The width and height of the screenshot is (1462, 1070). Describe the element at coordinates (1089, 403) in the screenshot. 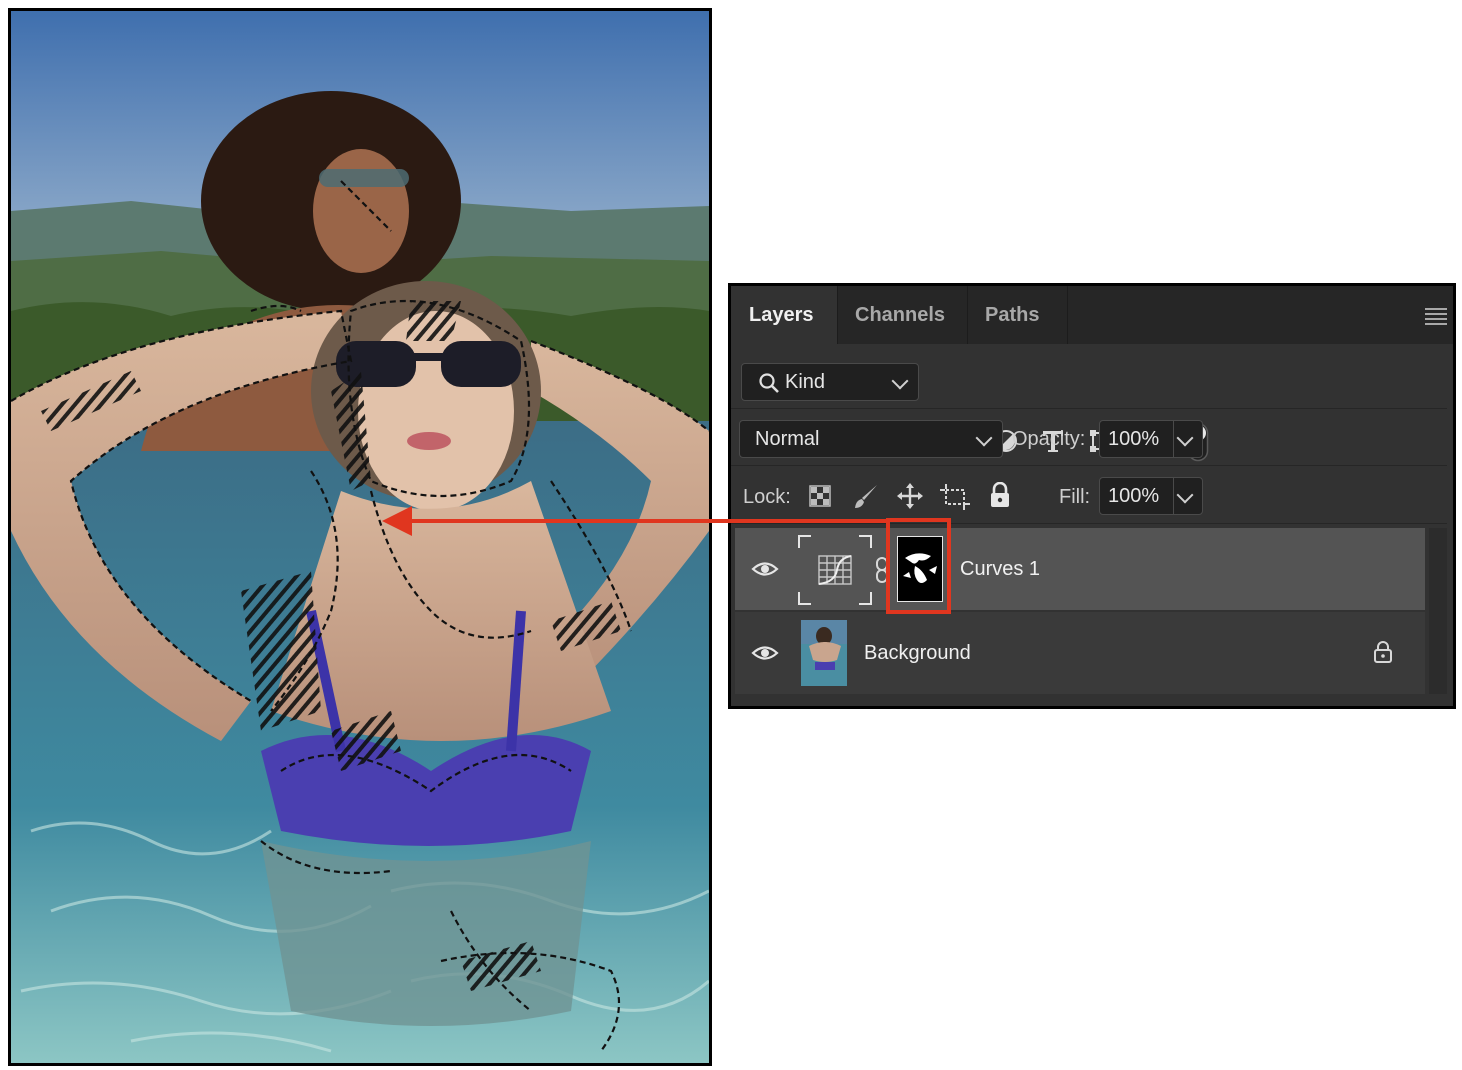

I see `filter-row: Kind` at that location.